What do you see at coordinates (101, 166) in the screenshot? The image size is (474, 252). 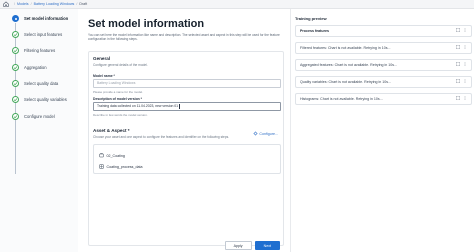 I see `aspect-icon` at bounding box center [101, 166].